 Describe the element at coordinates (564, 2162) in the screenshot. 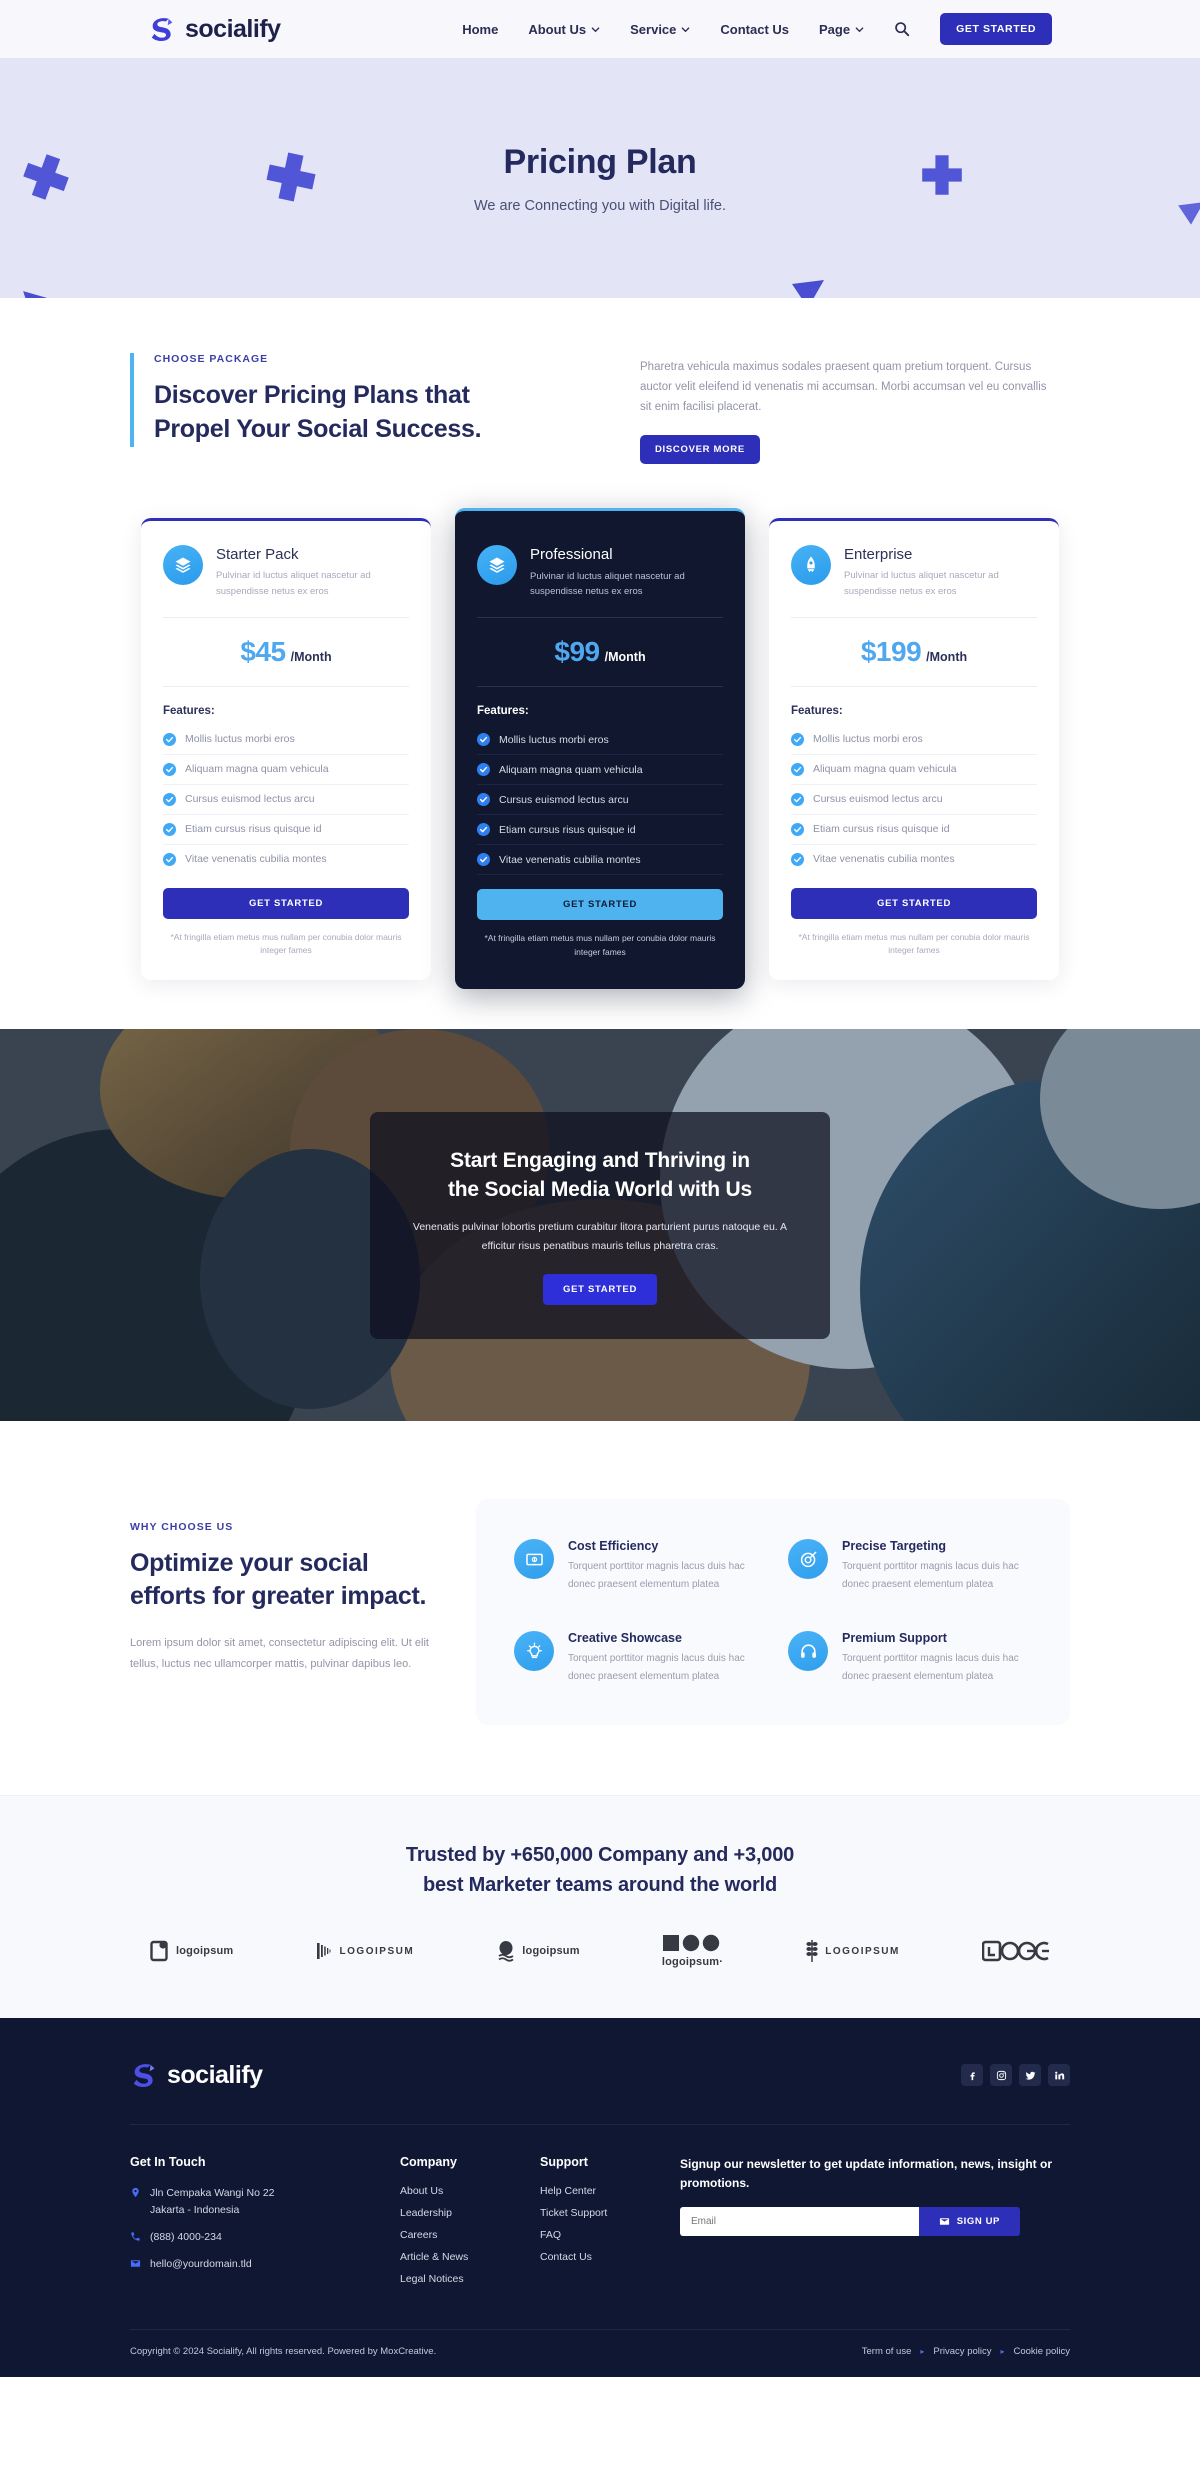

I see `footer-column-title: Support` at that location.